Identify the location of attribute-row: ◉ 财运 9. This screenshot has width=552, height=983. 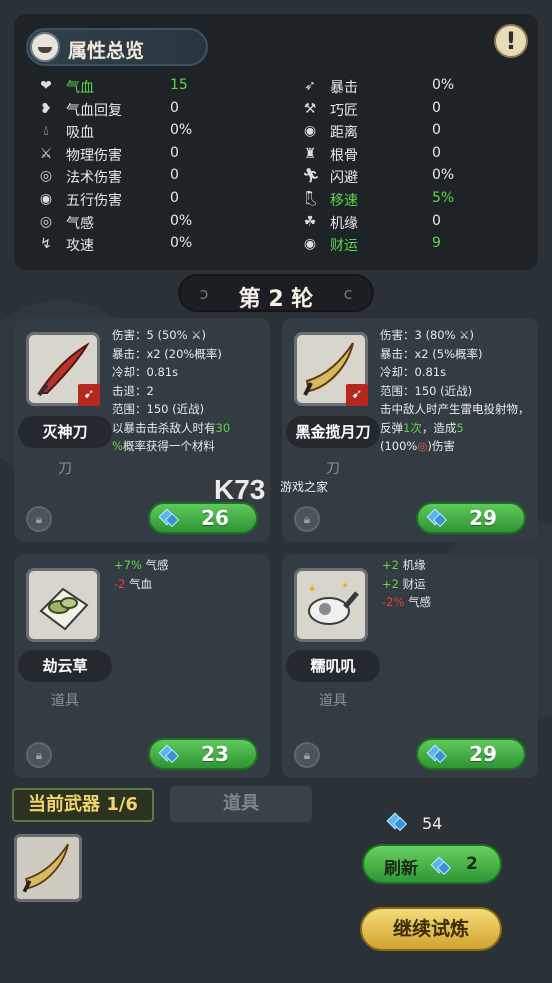
(417, 245).